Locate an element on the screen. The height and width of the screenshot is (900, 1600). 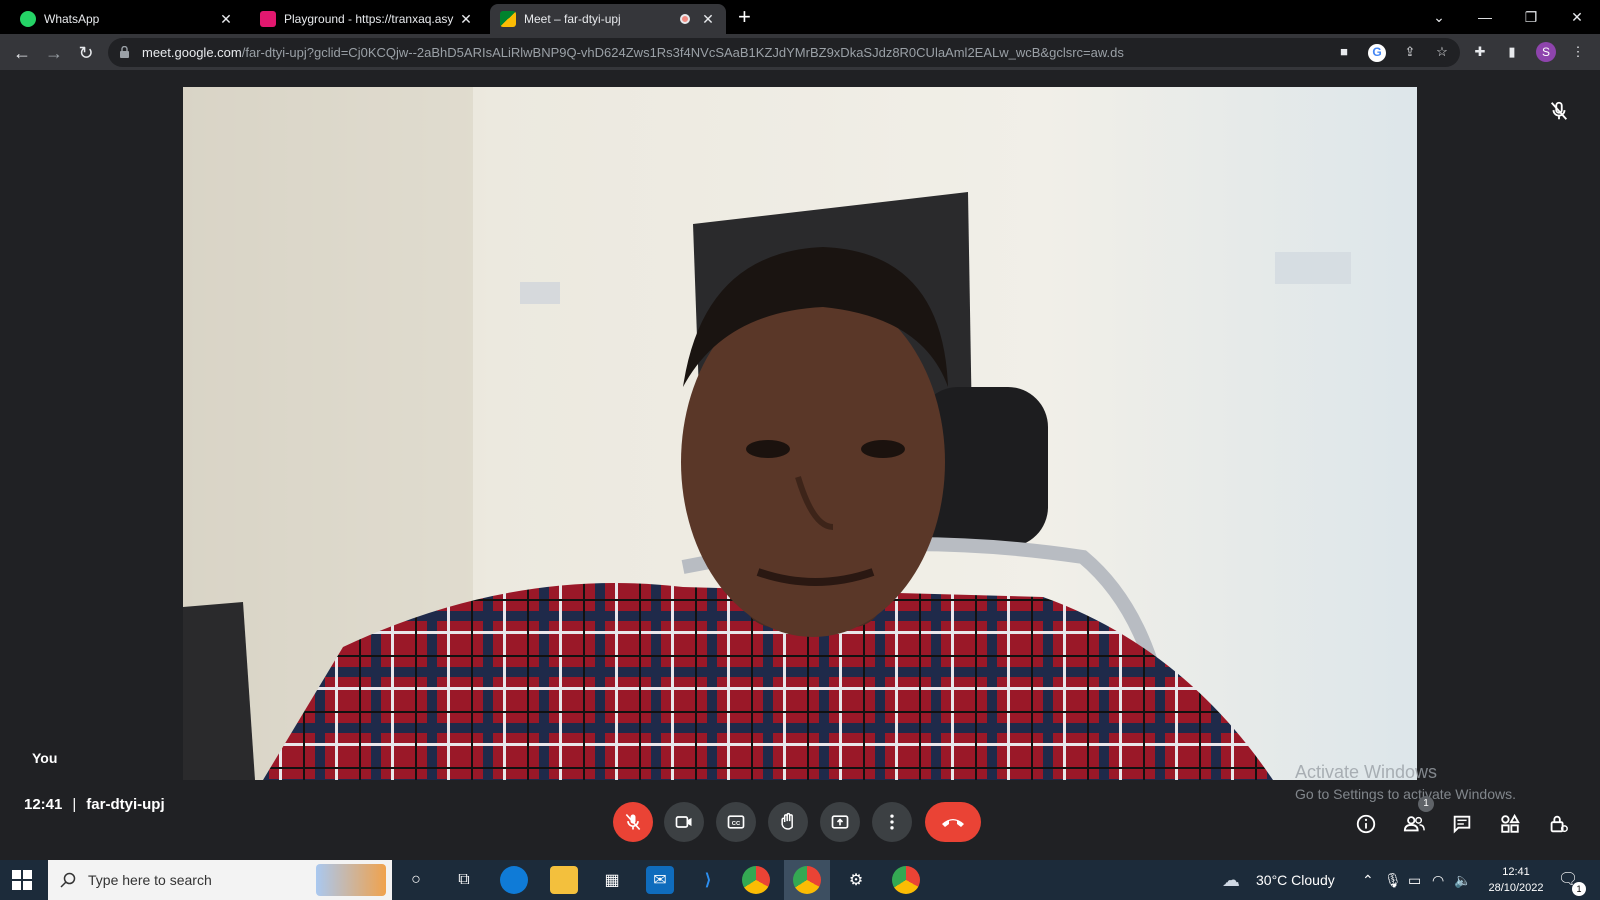
present-icon is located at coordinates (840, 822).